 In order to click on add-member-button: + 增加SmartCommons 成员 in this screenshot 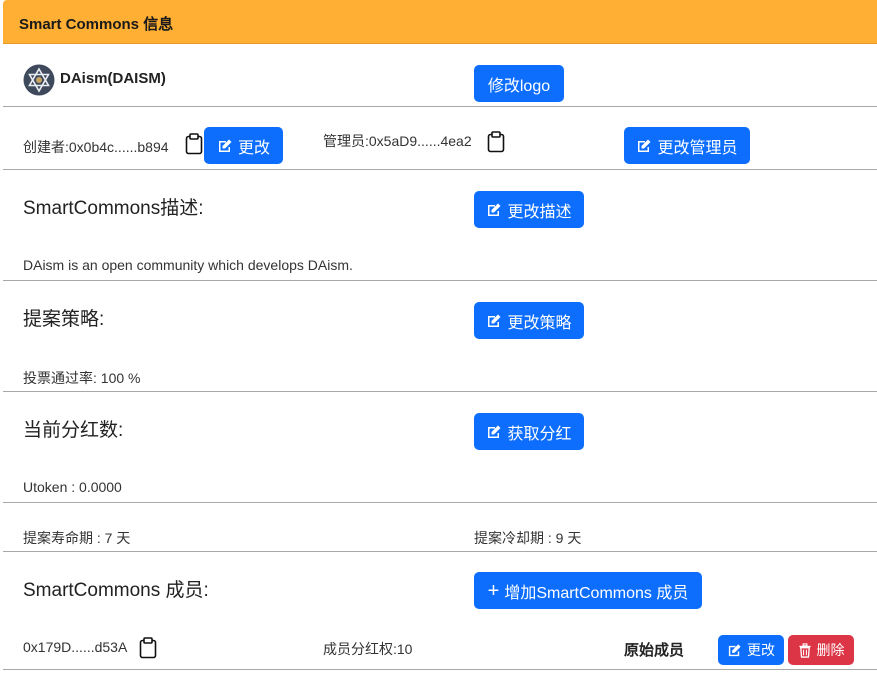, I will do `click(588, 590)`.